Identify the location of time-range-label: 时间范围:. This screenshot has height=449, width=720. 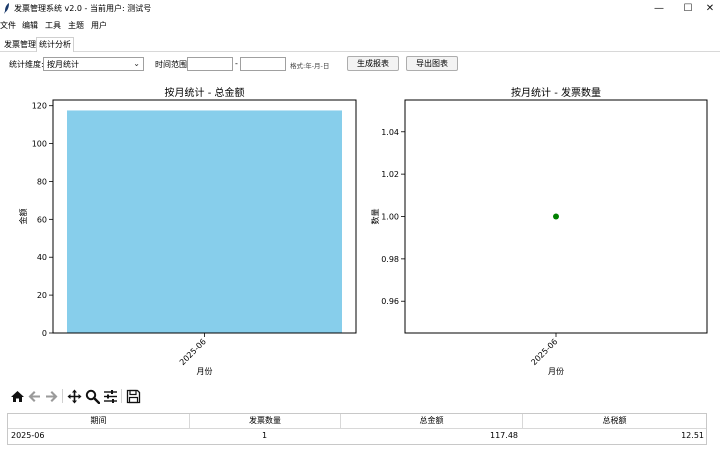
(172, 64).